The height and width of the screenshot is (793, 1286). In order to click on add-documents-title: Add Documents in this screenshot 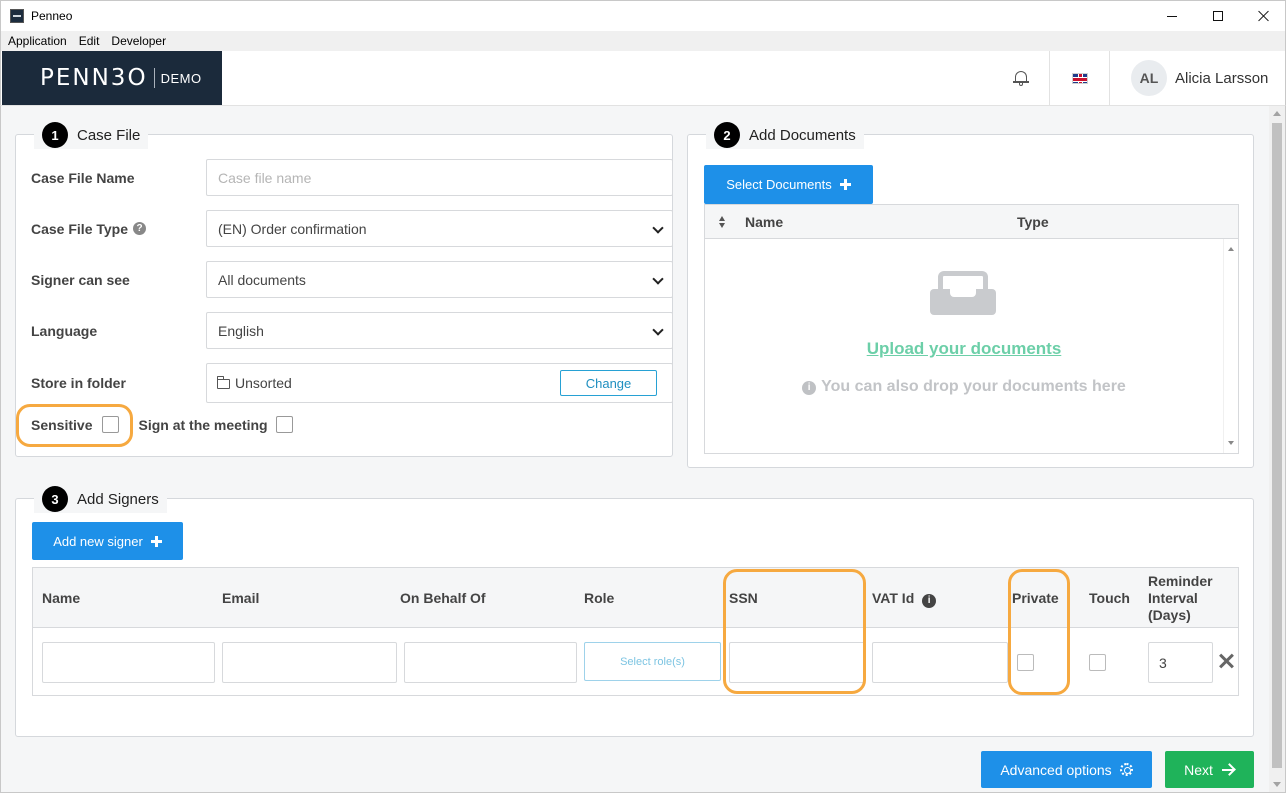, I will do `click(802, 135)`.